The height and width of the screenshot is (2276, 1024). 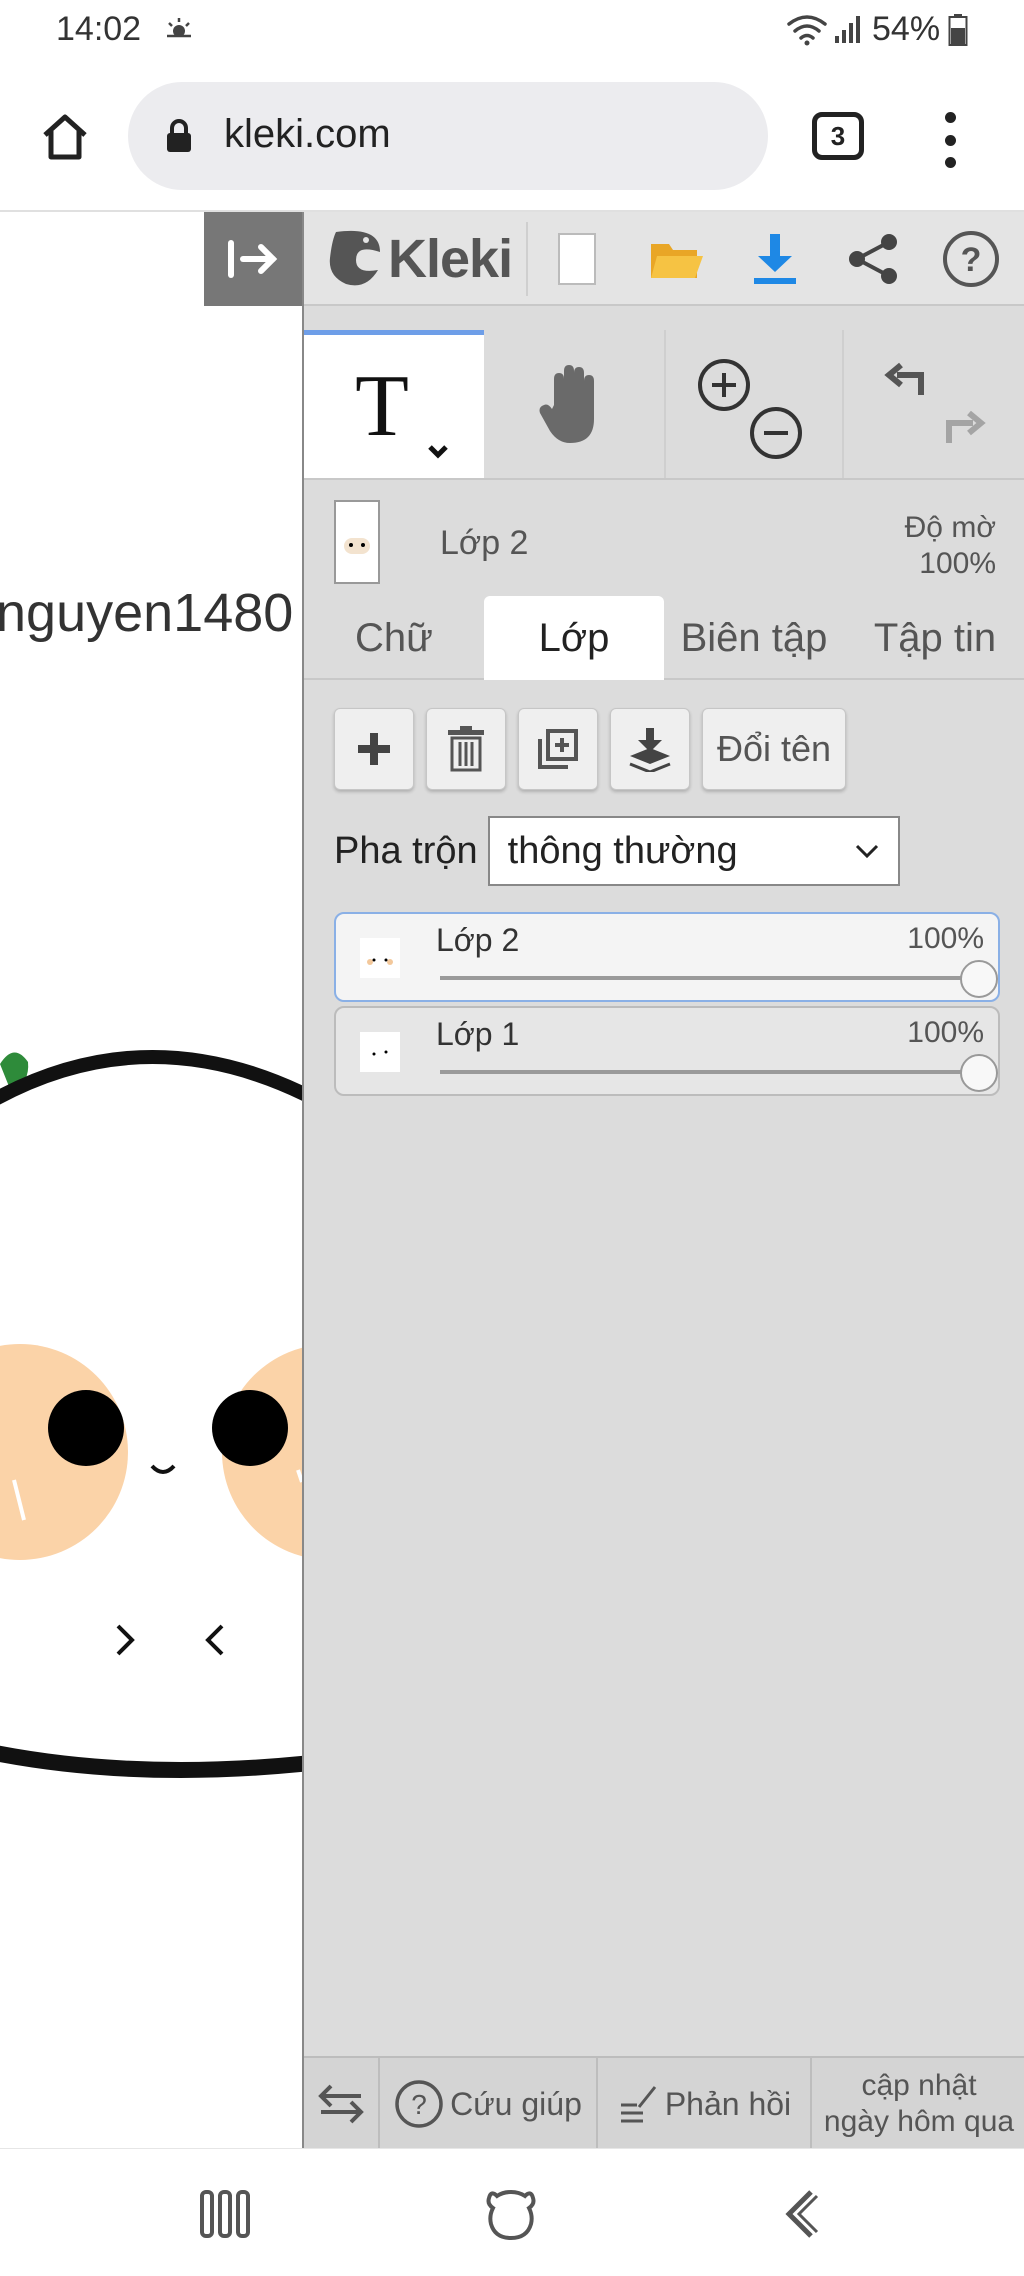 I want to click on battery-icon, so click(x=958, y=30).